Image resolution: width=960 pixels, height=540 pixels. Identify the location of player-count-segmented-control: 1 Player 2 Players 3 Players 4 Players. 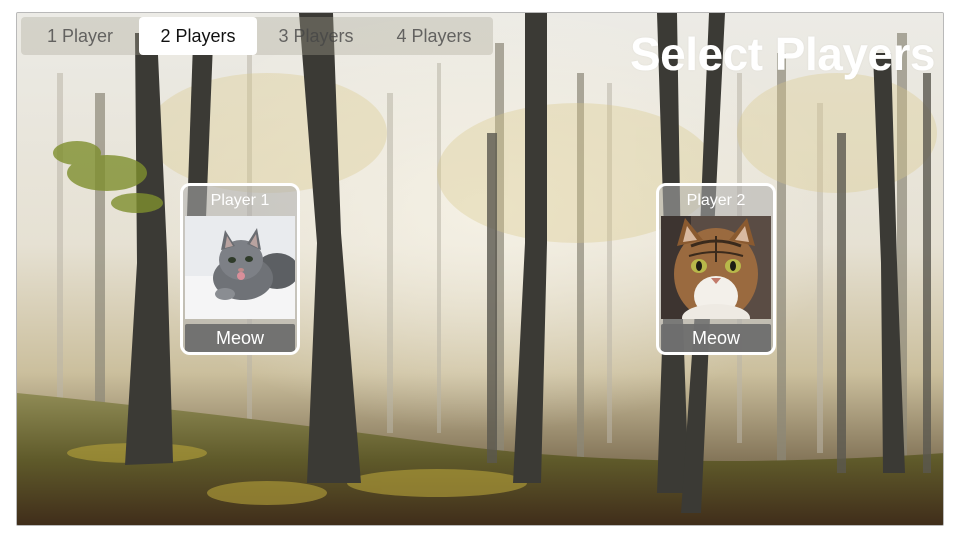
(257, 36).